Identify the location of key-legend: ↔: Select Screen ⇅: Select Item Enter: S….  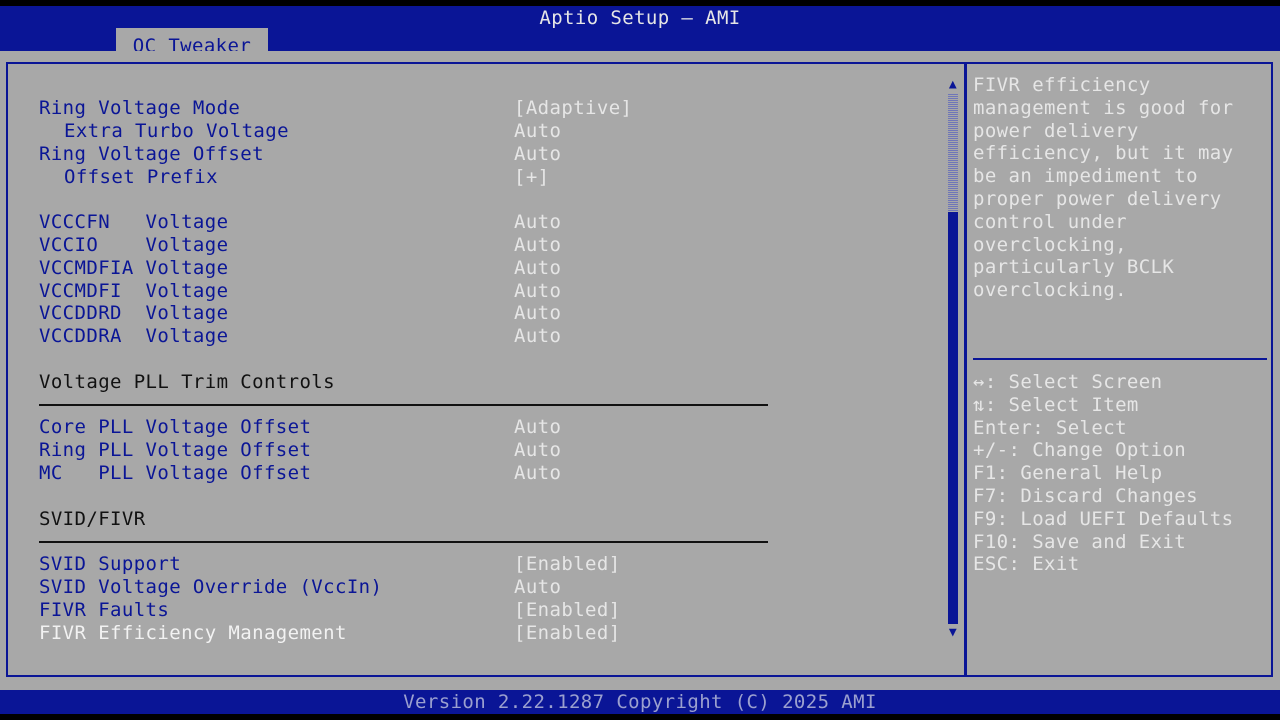
(1103, 473).